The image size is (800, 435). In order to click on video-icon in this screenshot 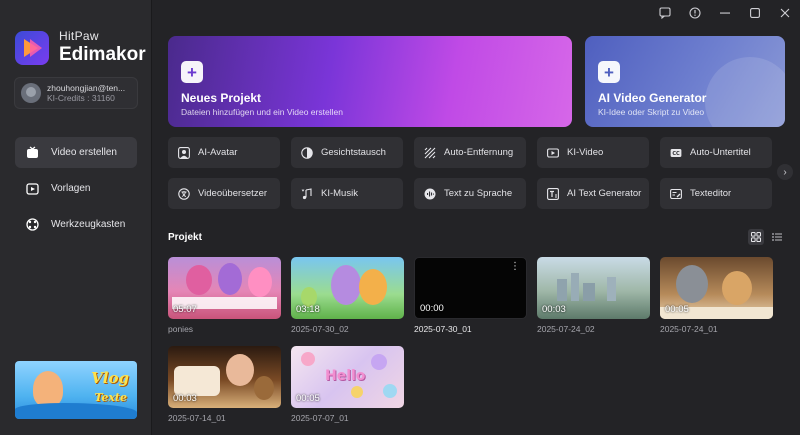, I will do `click(32, 153)`.